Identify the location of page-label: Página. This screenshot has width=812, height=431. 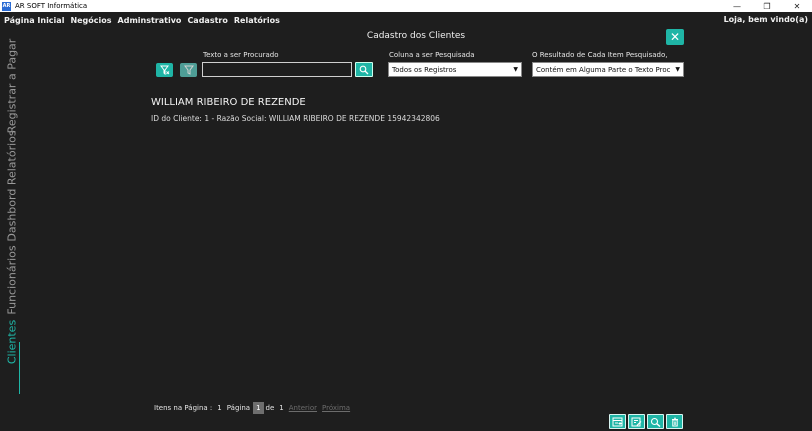
(238, 408).